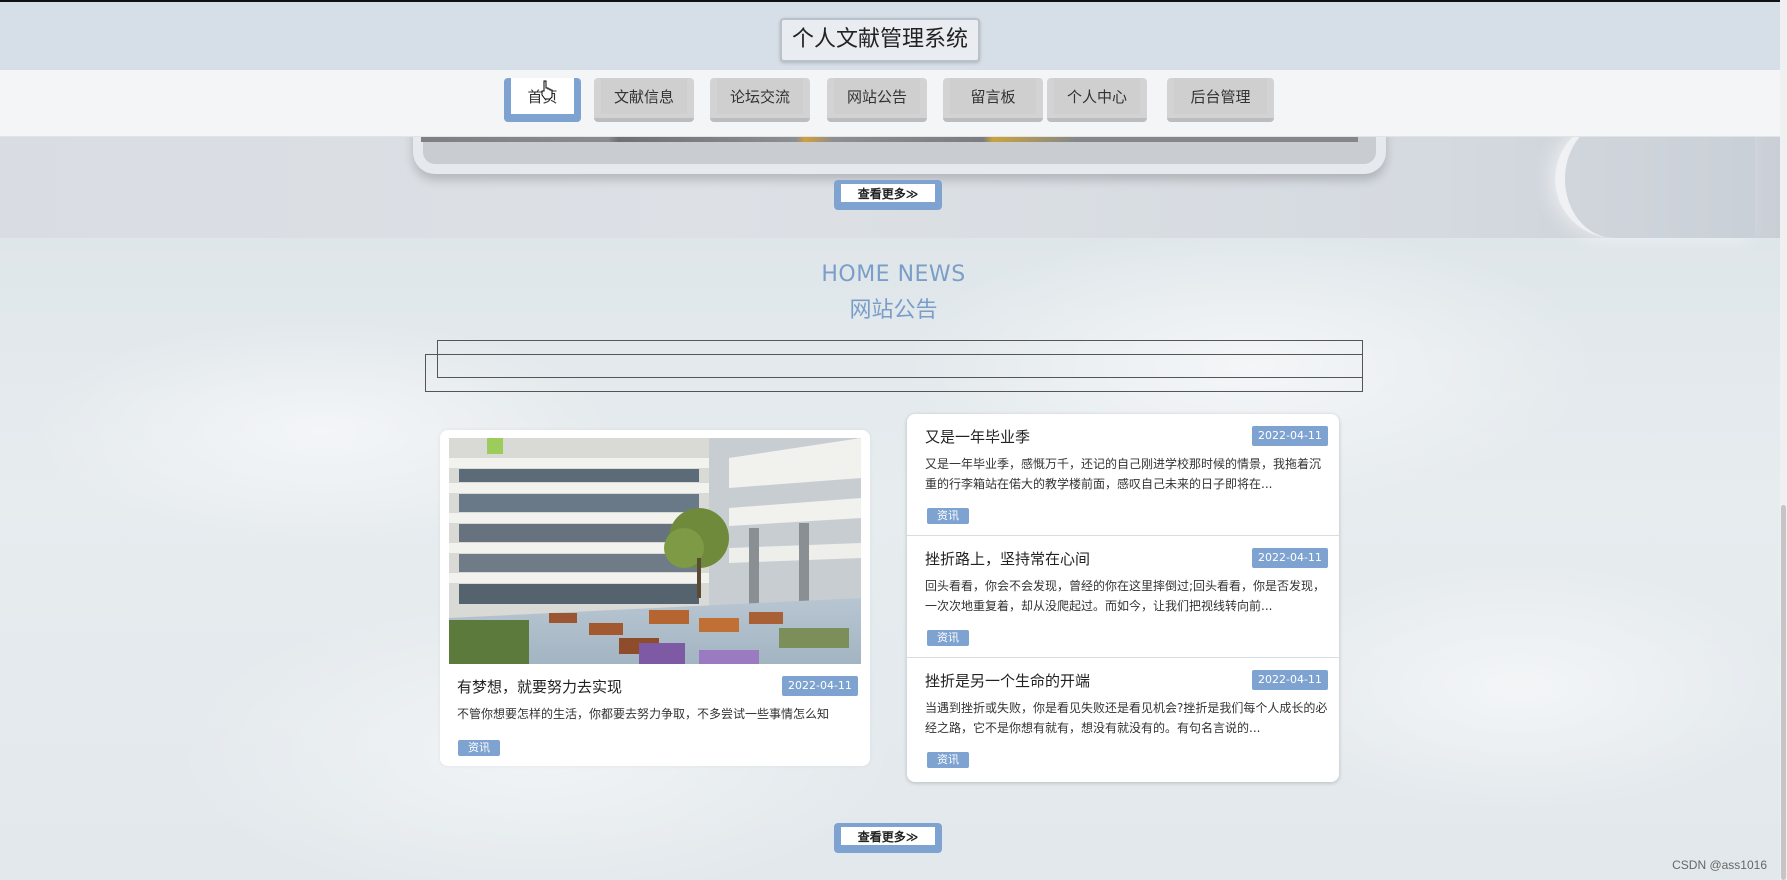  Describe the element at coordinates (1220, 96) in the screenshot. I see `nav-item-label: 后台管理` at that location.